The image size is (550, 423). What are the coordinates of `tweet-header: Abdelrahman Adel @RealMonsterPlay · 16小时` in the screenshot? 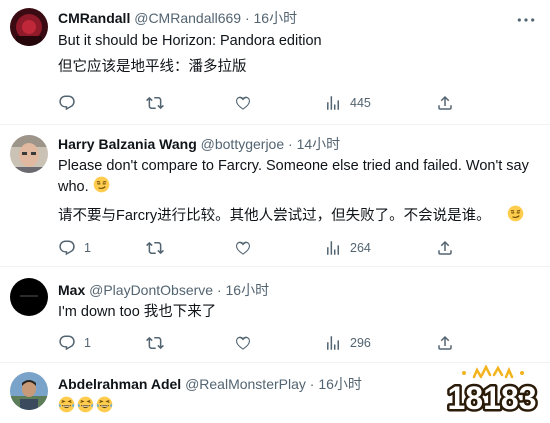 It's located at (210, 384).